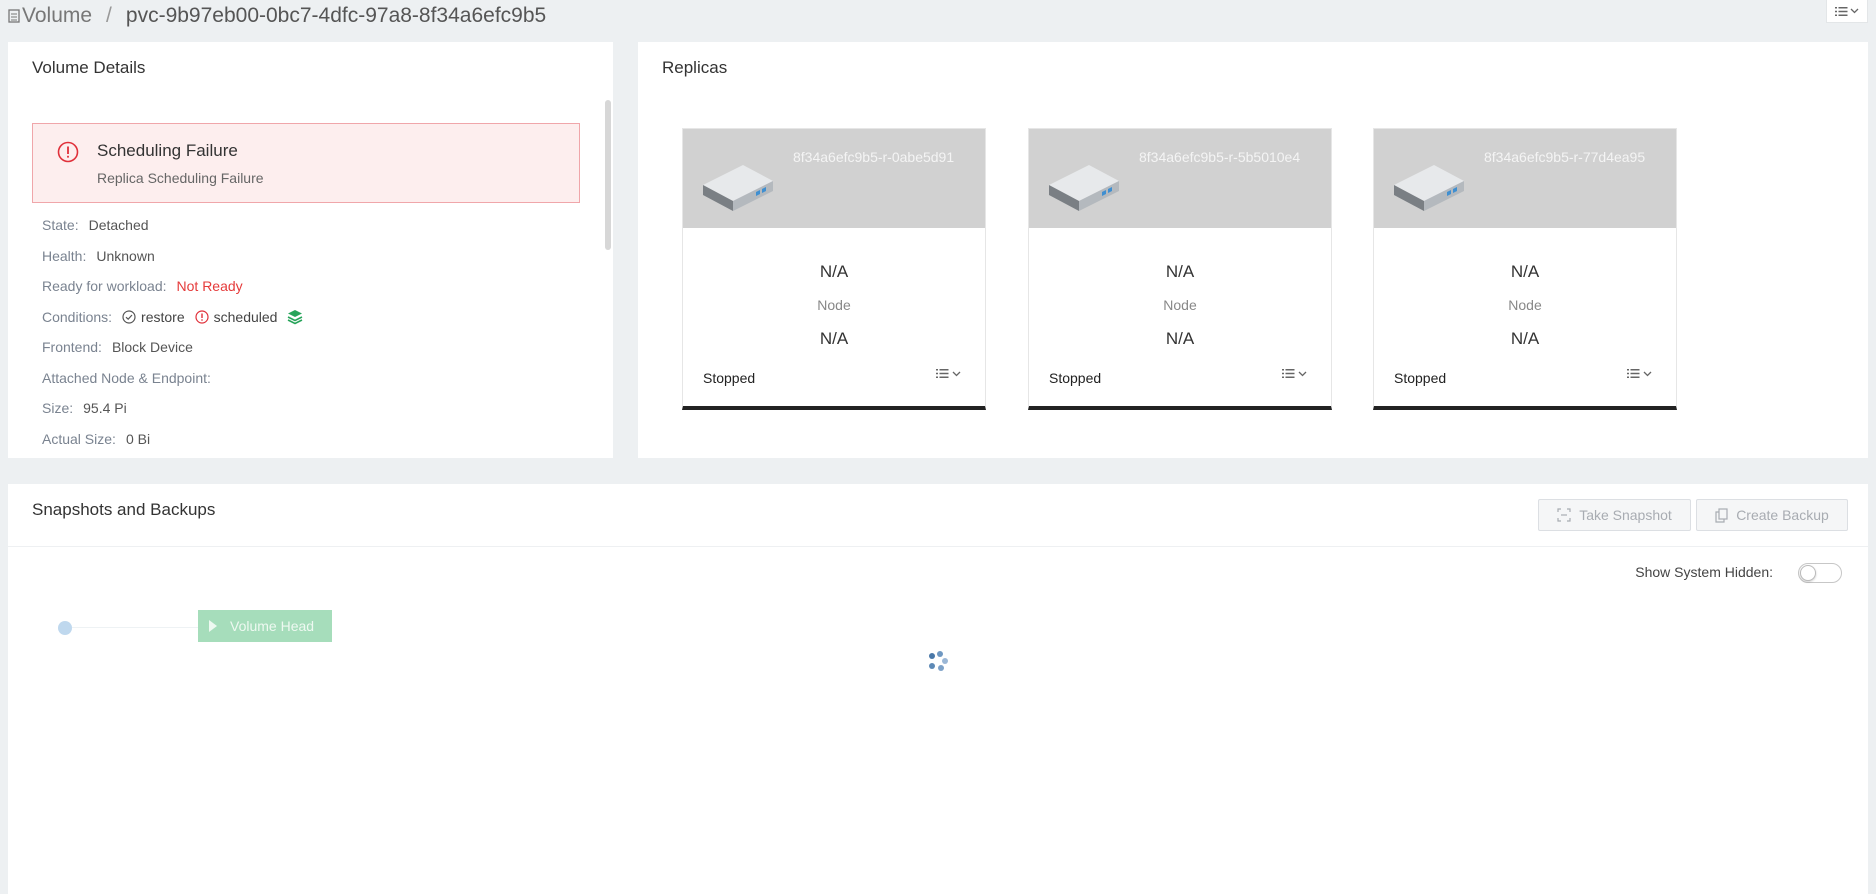 The height and width of the screenshot is (894, 1876). What do you see at coordinates (163, 316) in the screenshot?
I see `condition-restore-label: restore` at bounding box center [163, 316].